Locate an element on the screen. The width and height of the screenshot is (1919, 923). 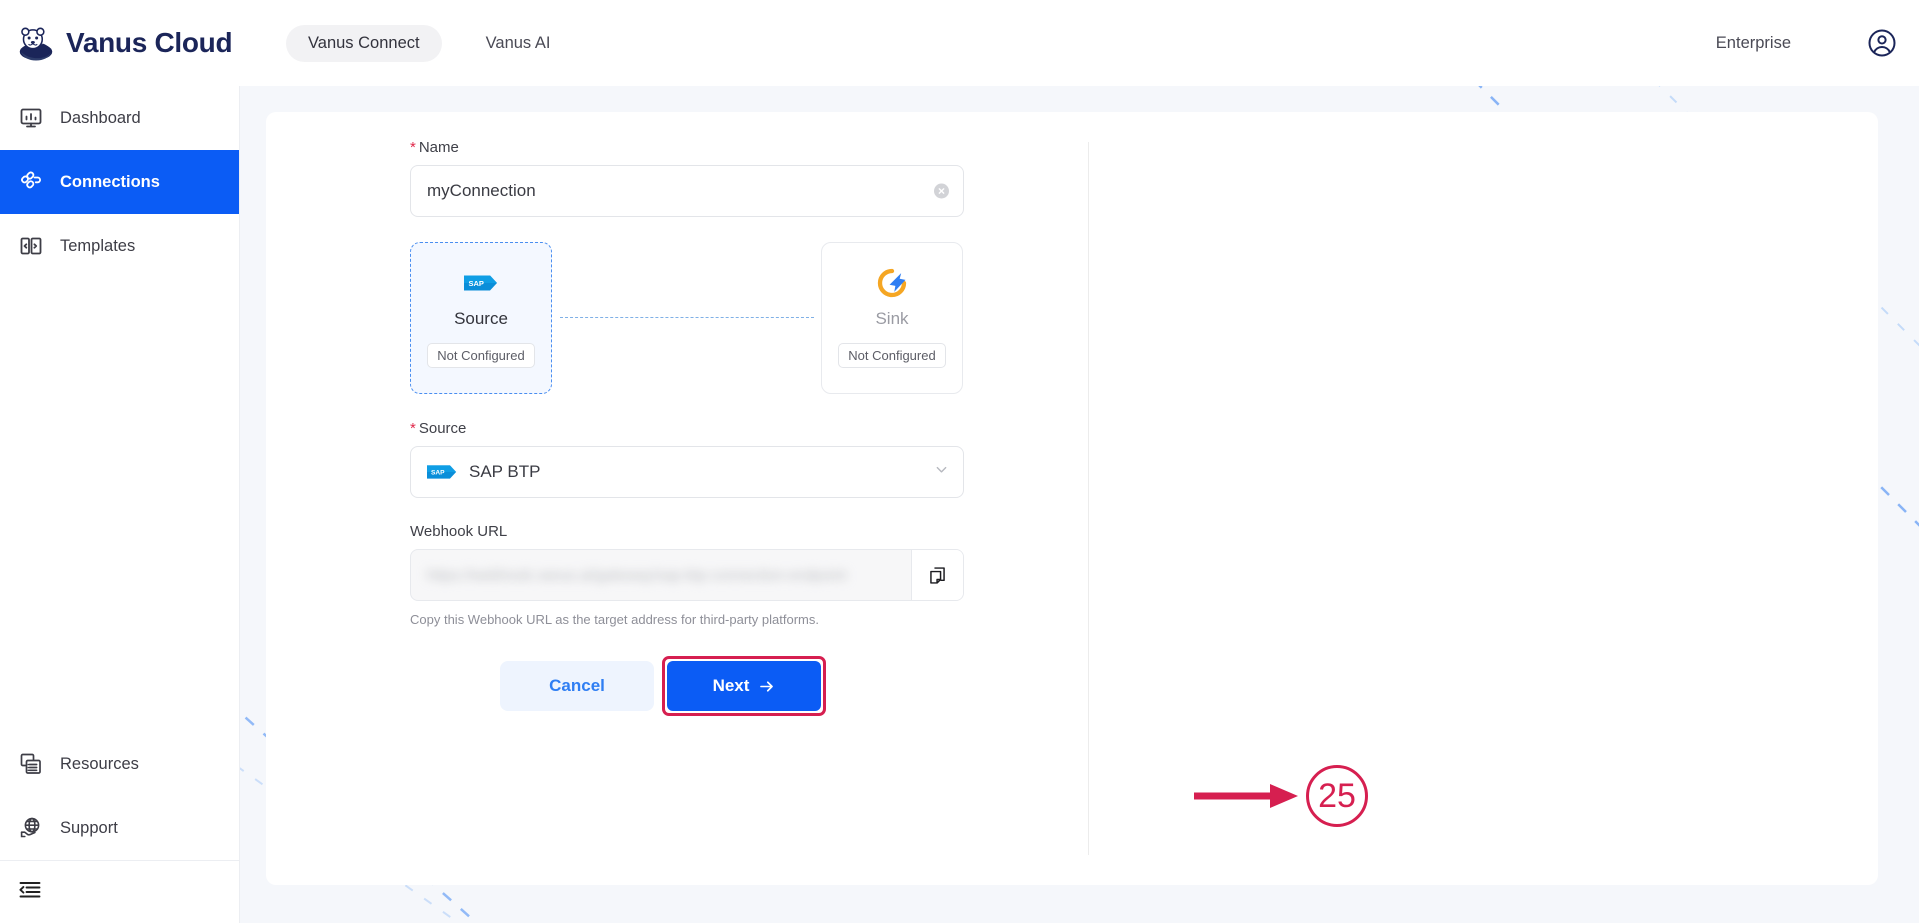
next-button: Next is located at coordinates (744, 686).